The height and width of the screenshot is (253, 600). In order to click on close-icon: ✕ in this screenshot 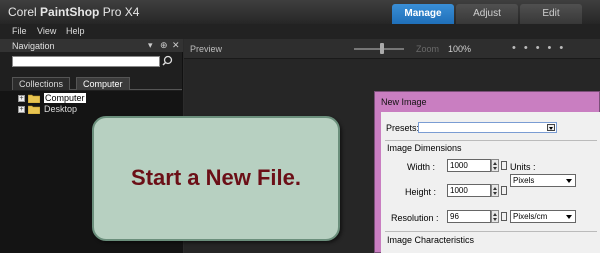, I will do `click(176, 45)`.